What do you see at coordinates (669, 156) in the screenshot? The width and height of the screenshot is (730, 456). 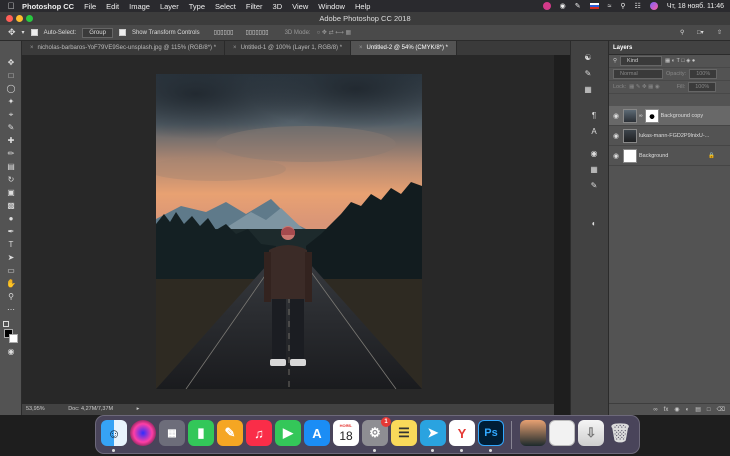 I see `layer-row-background: ◉ Background 🔒` at bounding box center [669, 156].